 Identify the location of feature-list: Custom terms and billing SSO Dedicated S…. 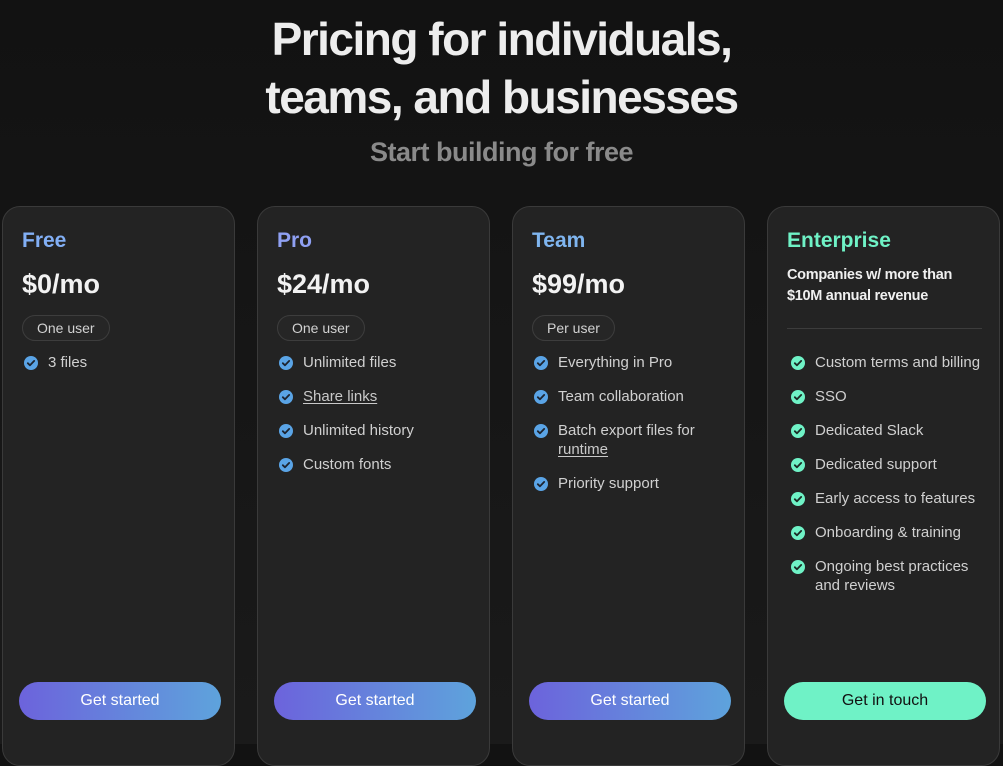
(891, 481).